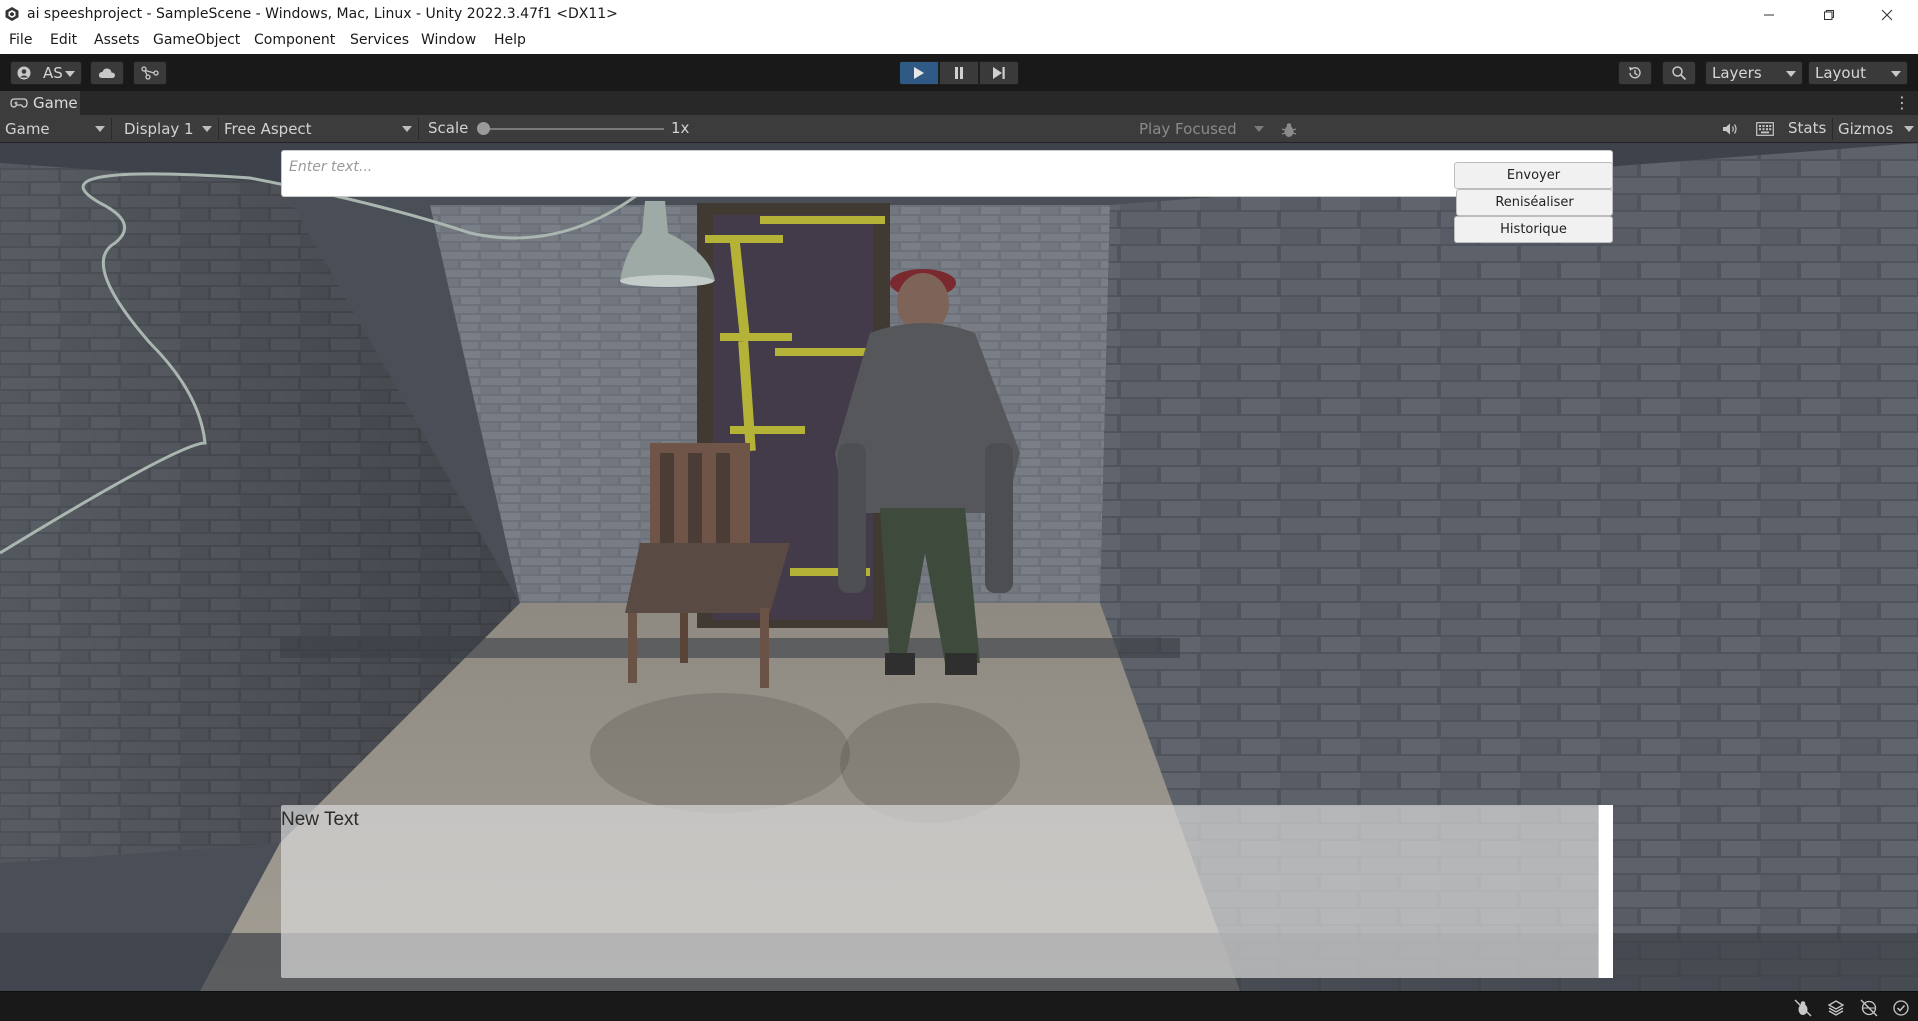 The height and width of the screenshot is (1021, 1918). I want to click on game-tab-bar: Game ⋮, so click(959, 103).